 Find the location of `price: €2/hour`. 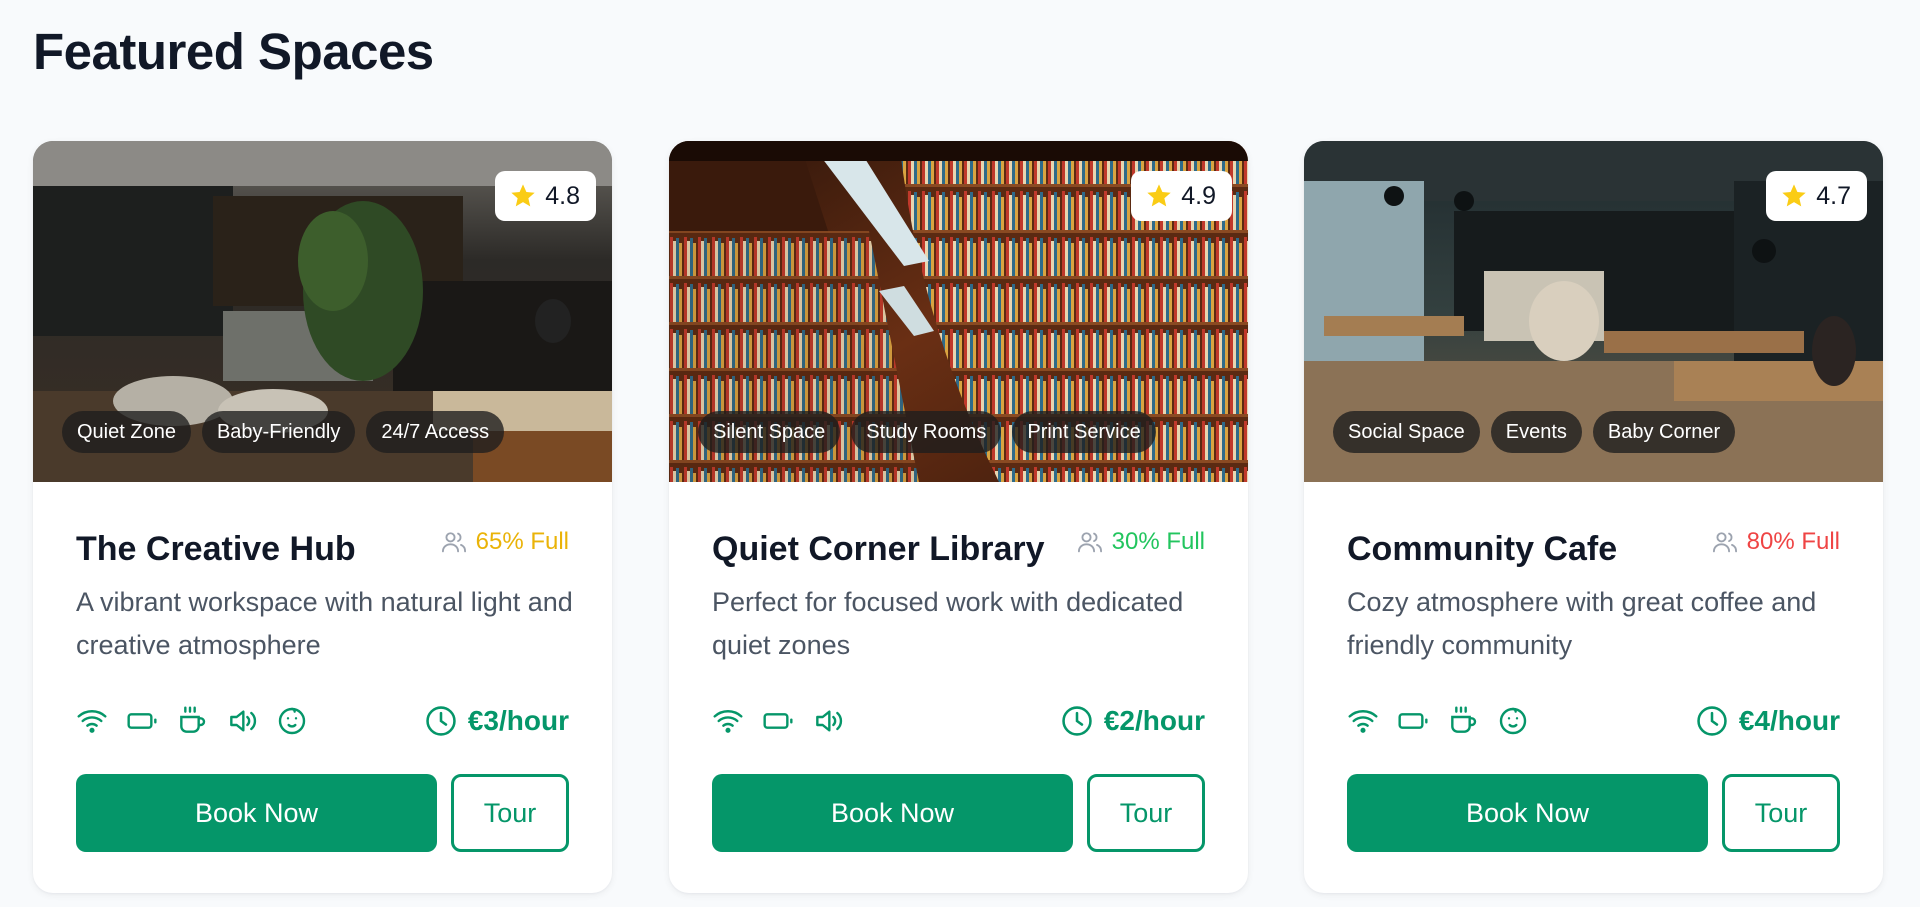

price: €2/hour is located at coordinates (1132, 721).